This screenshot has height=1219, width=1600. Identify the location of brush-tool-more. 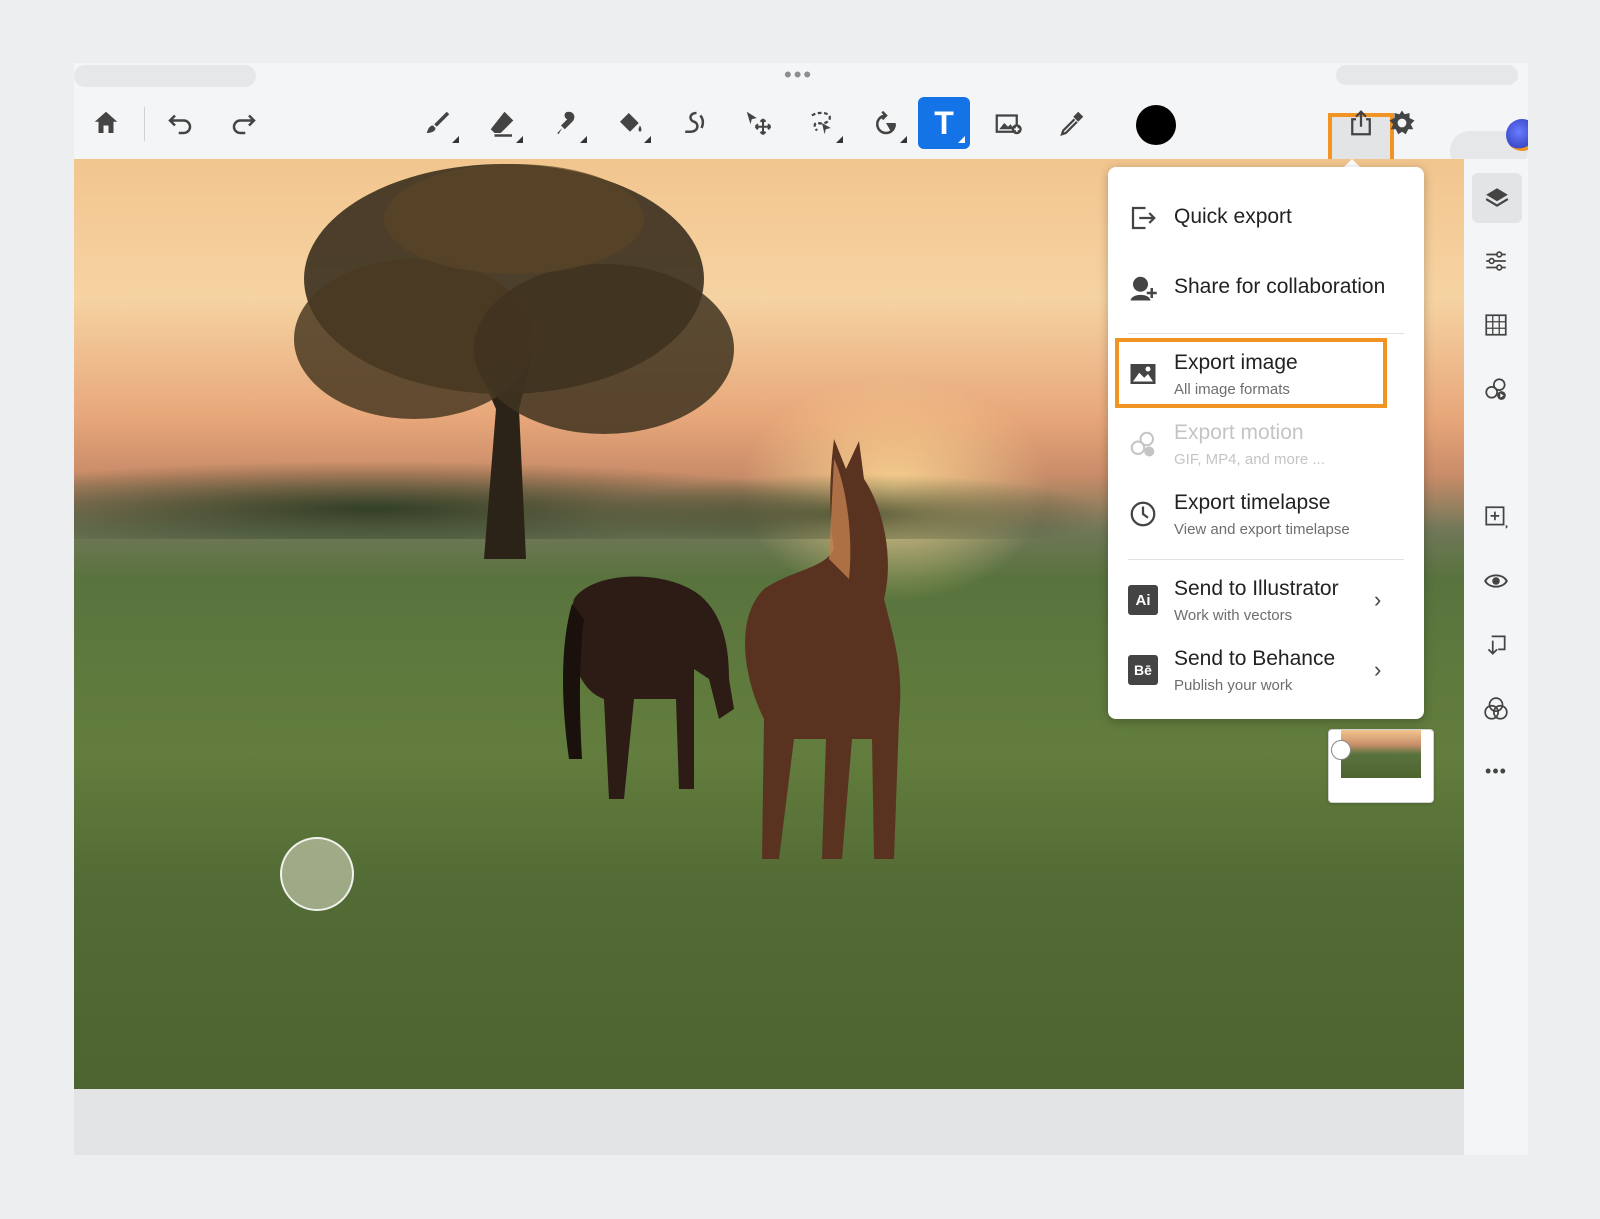
(455, 139).